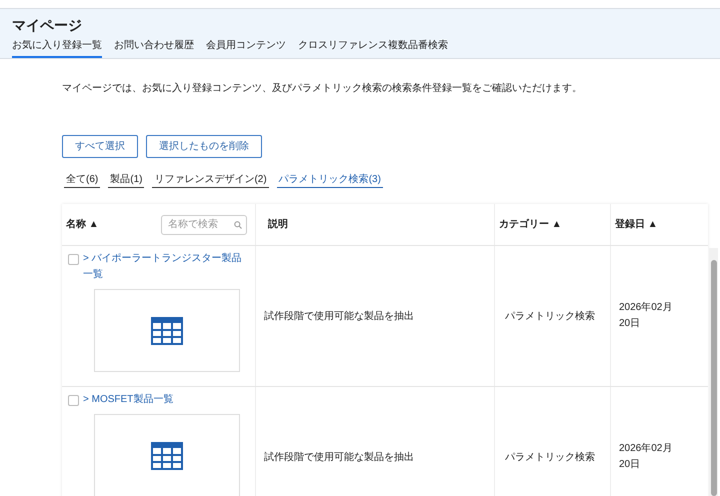 The height and width of the screenshot is (496, 720). I want to click on tab: クロスリファレンス複数品番検索, so click(373, 48).